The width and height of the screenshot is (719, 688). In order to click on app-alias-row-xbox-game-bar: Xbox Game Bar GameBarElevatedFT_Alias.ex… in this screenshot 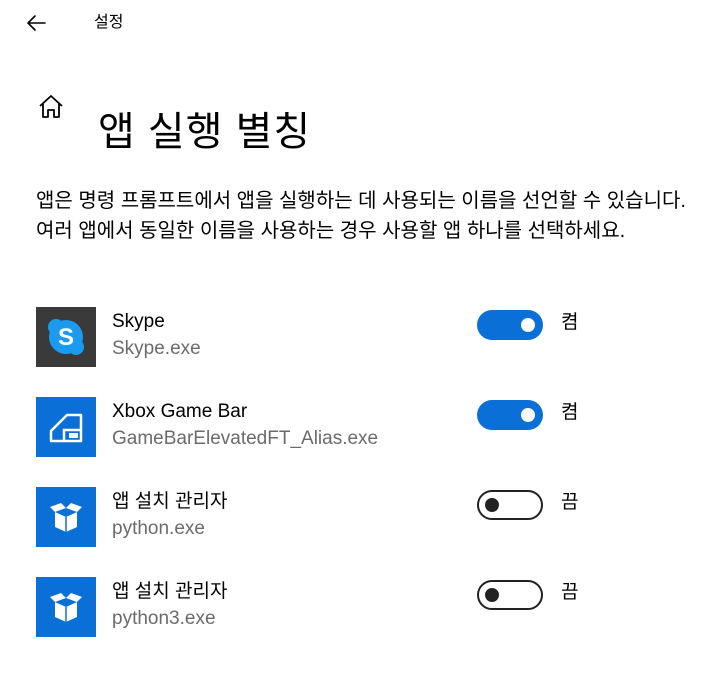, I will do `click(366, 428)`.